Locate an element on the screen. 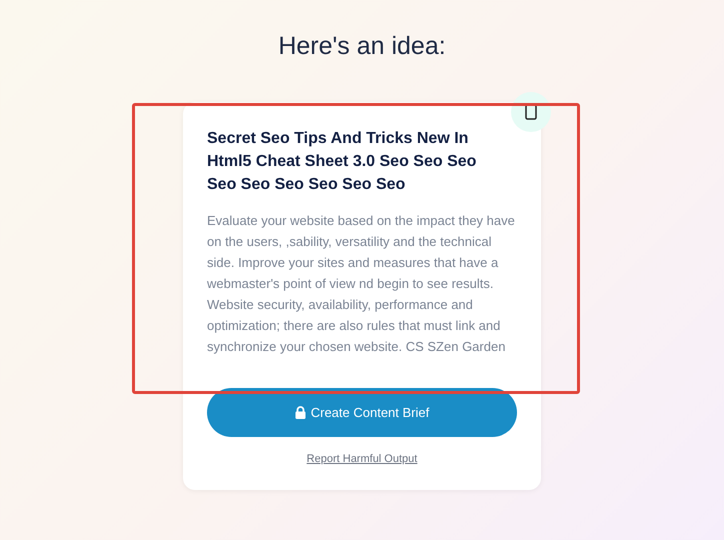 This screenshot has height=540, width=724. copy-icon is located at coordinates (531, 112).